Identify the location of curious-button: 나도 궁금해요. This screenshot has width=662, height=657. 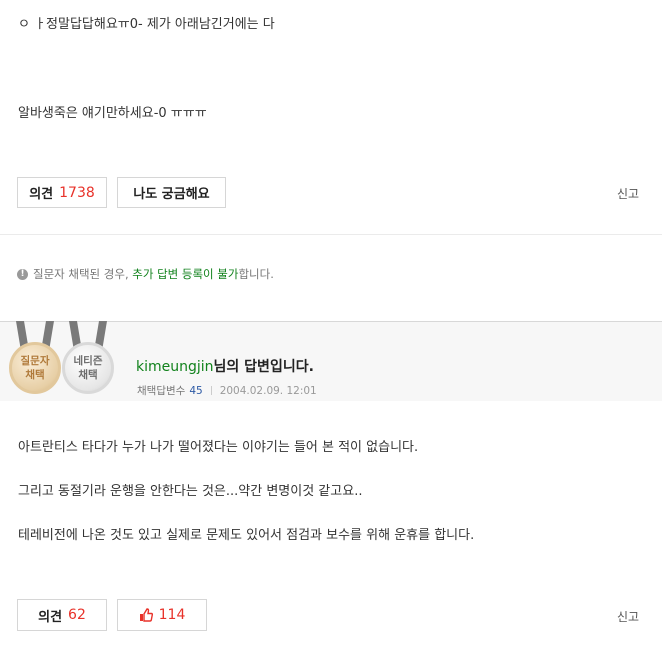
(171, 192).